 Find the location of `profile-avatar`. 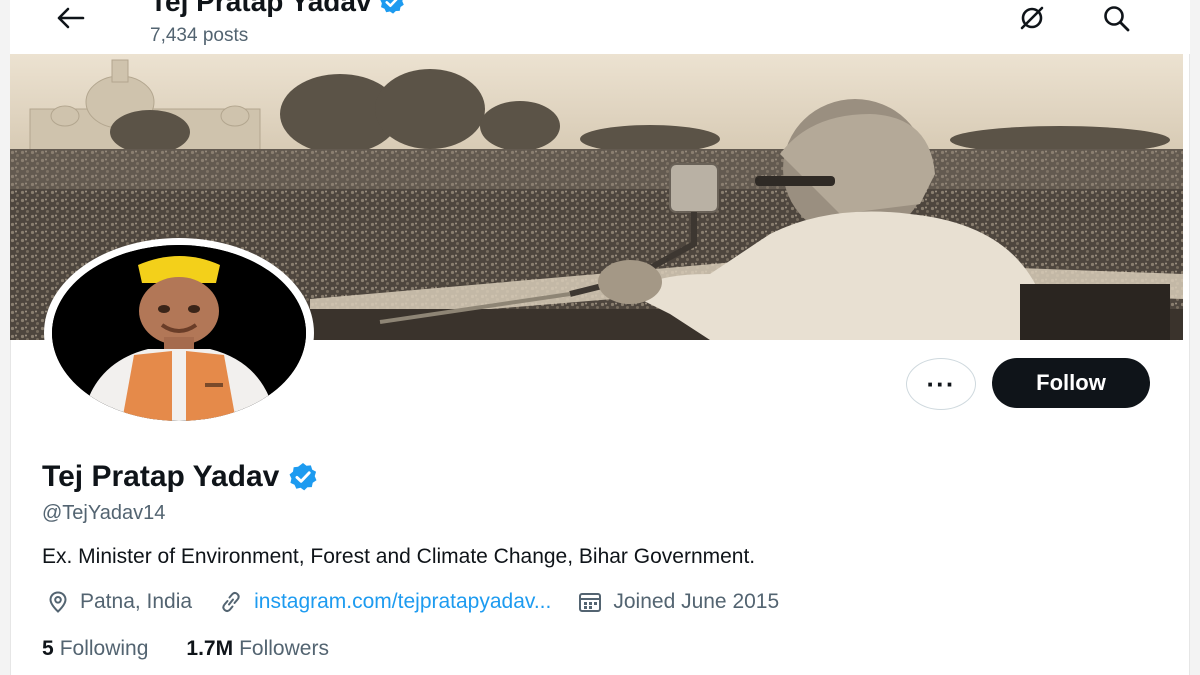

profile-avatar is located at coordinates (179, 333).